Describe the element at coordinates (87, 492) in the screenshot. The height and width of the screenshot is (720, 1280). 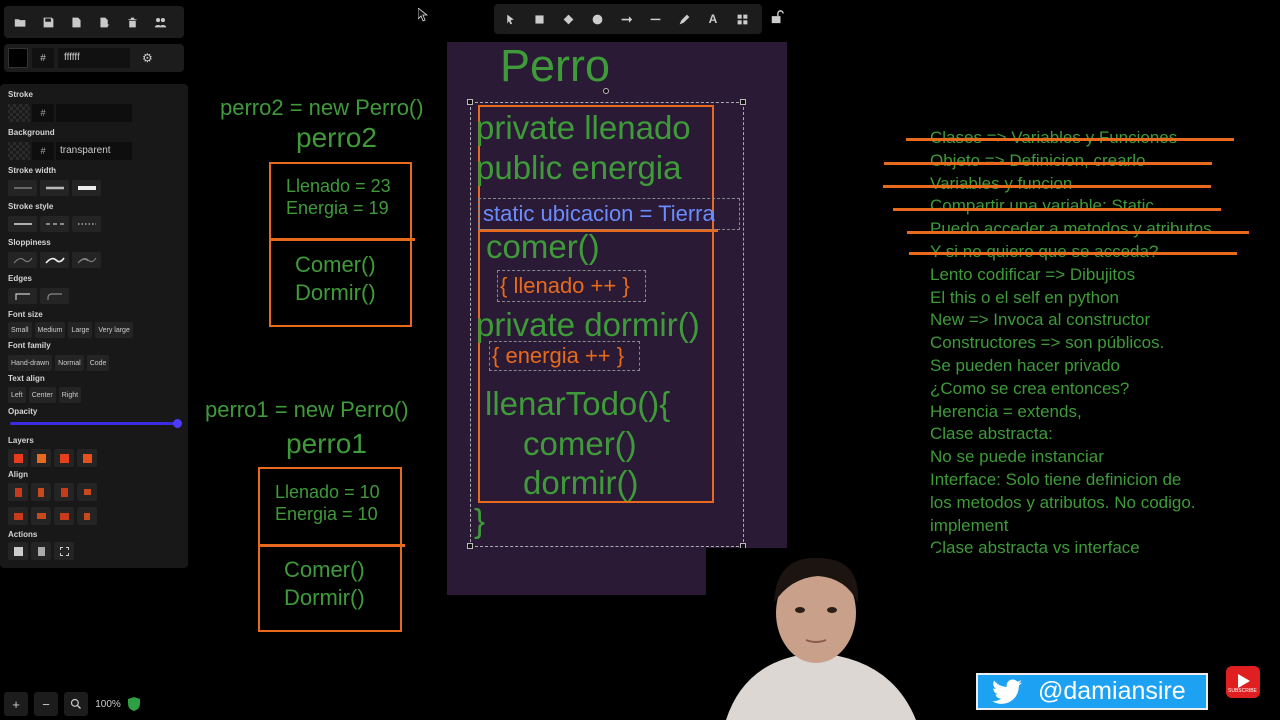
I see `distribute-horizontal-icon` at that location.